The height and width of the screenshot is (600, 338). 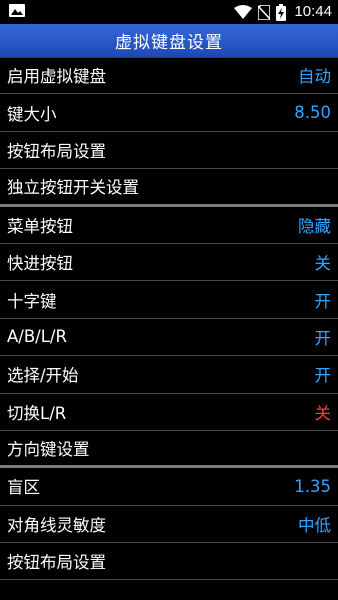 I want to click on setting-row-button-layout-2: 按钮布局设置, so click(x=169, y=562).